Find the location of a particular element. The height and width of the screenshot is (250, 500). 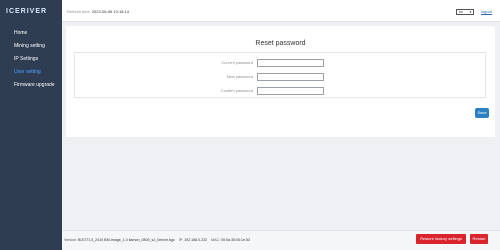

confirm-password-row: Confirm password is located at coordinates (281, 91).